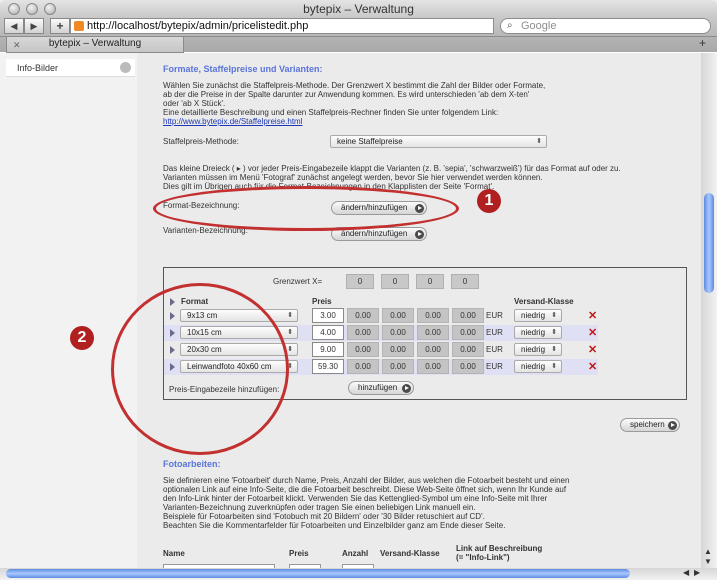 Image resolution: width=717 pixels, height=580 pixels. What do you see at coordinates (328, 332) in the screenshot?
I see `price-input: 4.00` at bounding box center [328, 332].